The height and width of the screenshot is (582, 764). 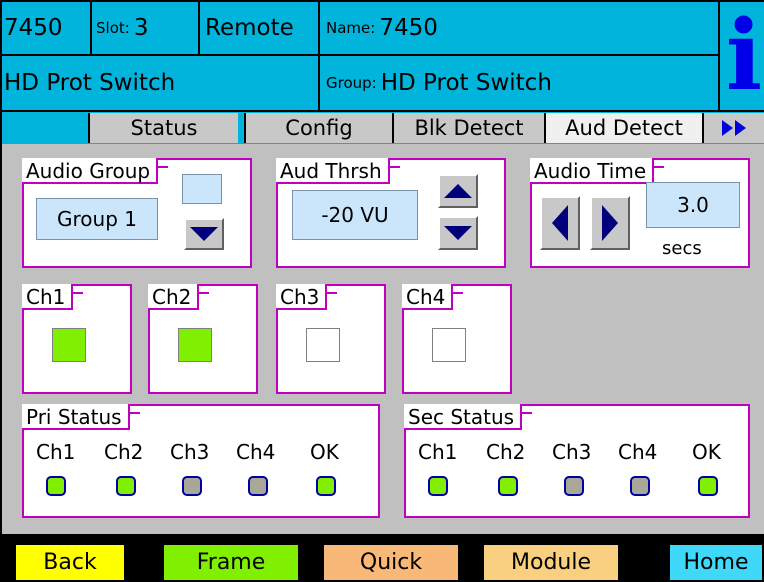 I want to click on tab-aud-detect: Aud Detect, so click(x=623, y=128).